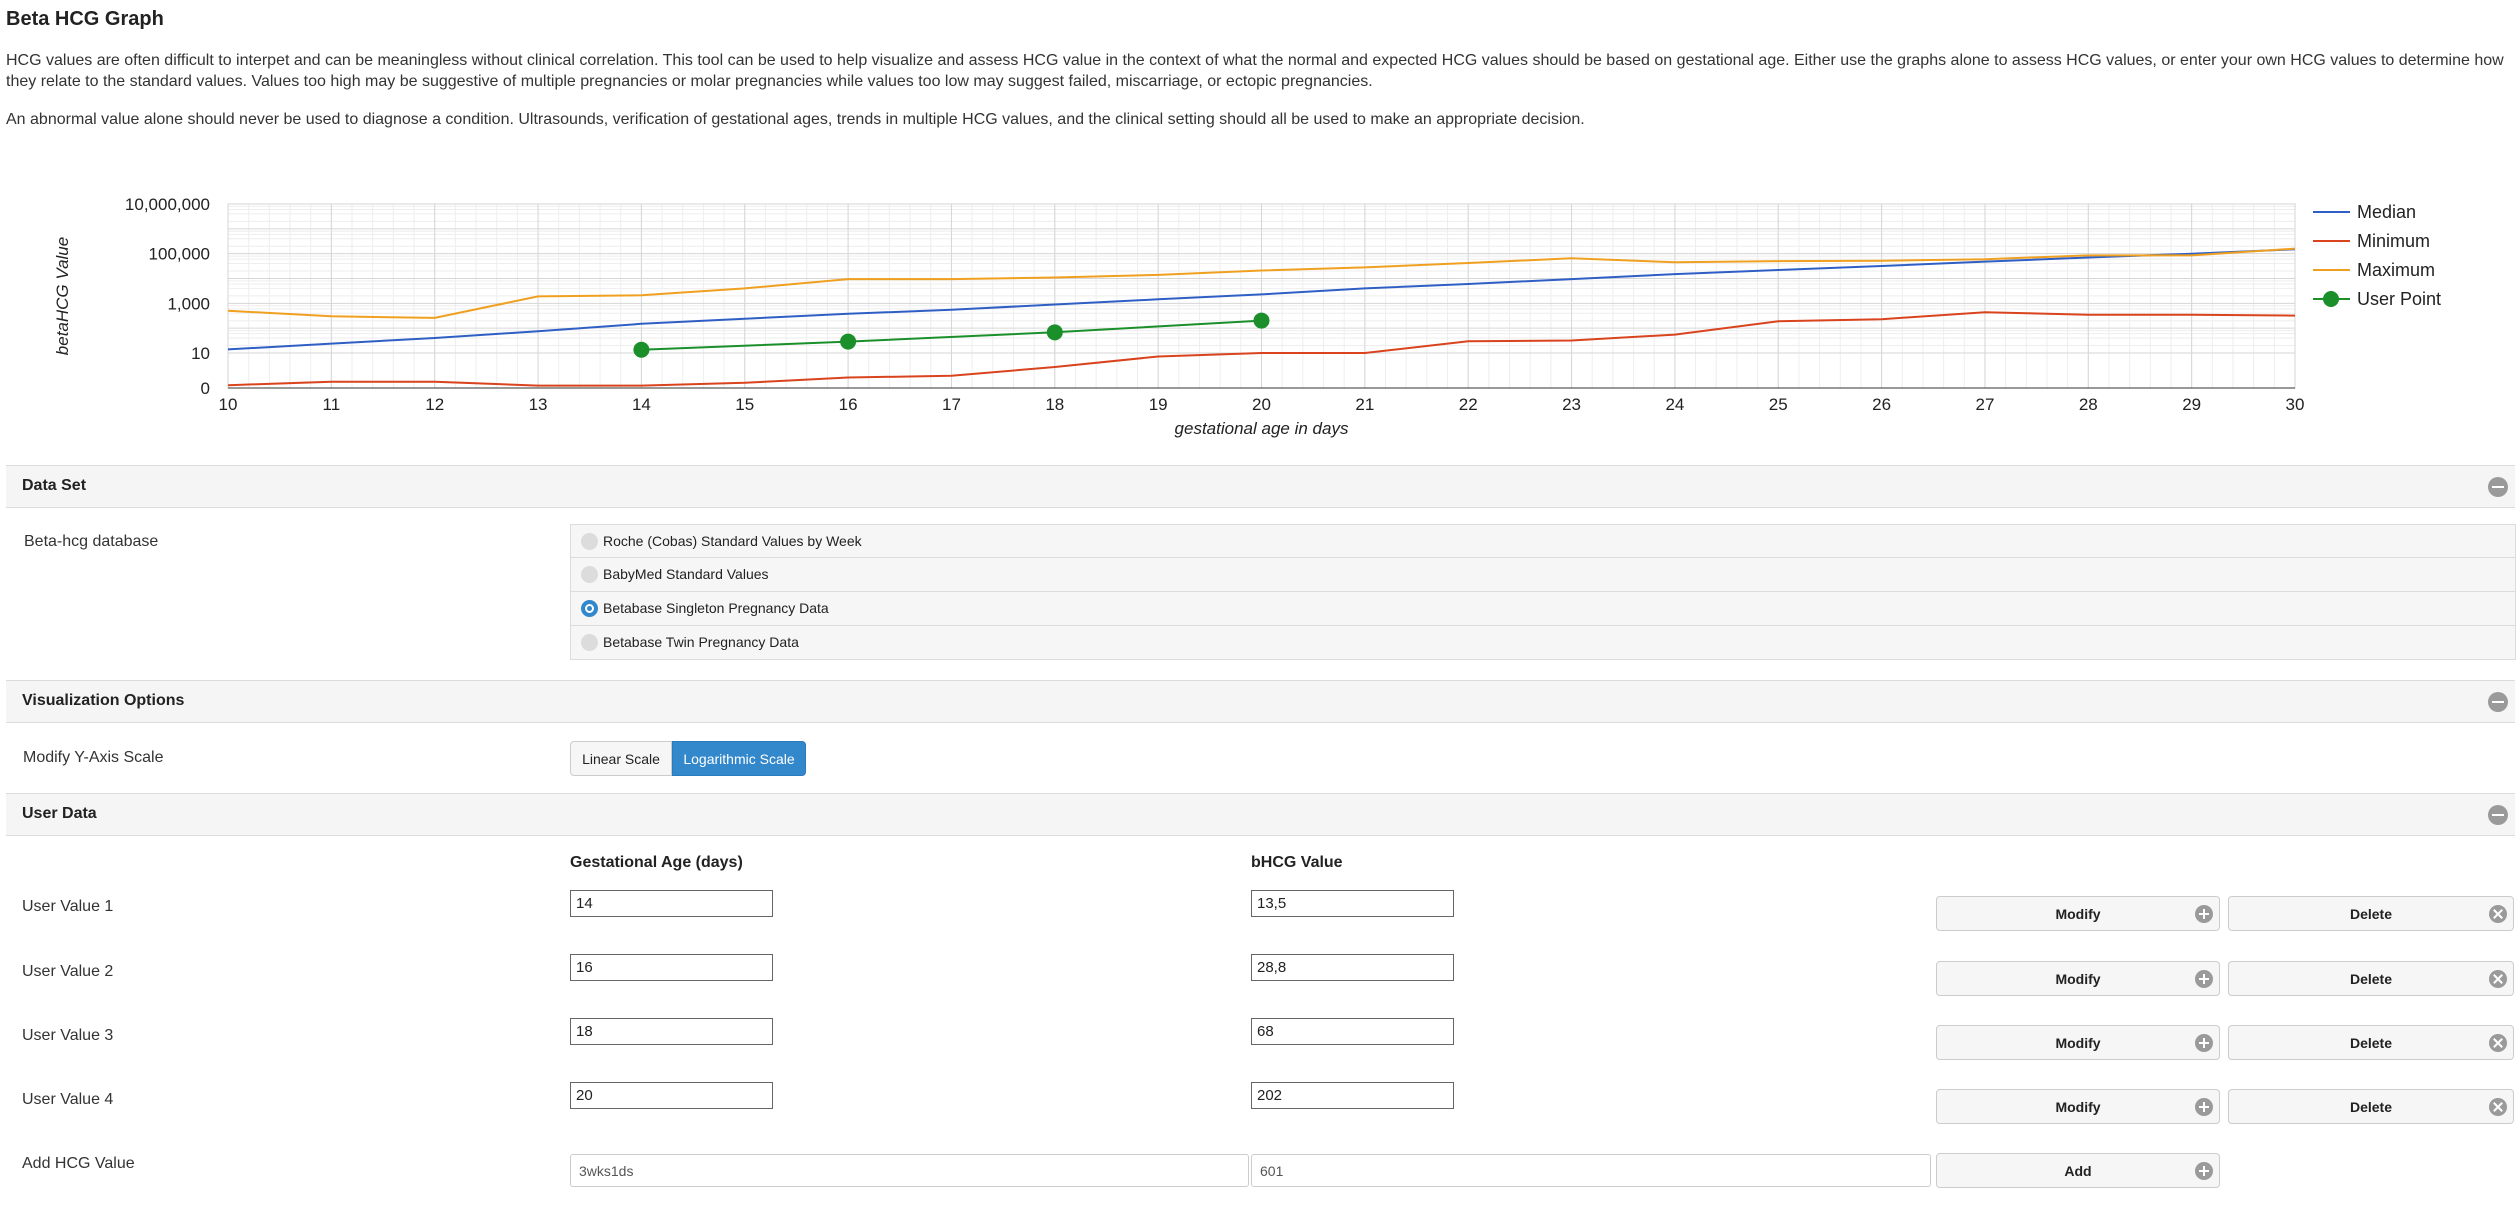  What do you see at coordinates (732, 541) in the screenshot?
I see `radio-label: Roche (Cobas) Standard Values by Week` at bounding box center [732, 541].